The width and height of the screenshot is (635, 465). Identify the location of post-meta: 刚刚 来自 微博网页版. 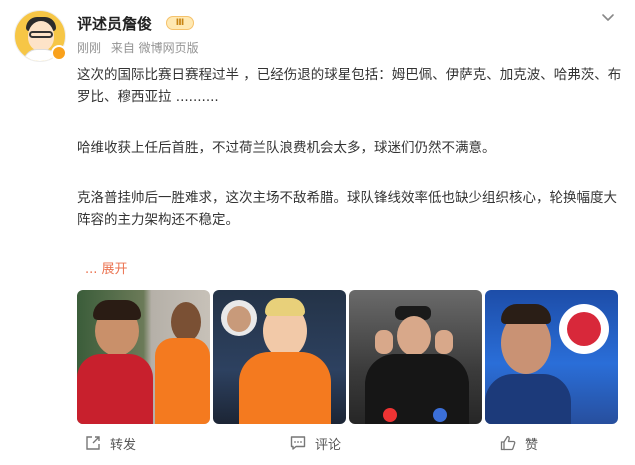
(141, 47).